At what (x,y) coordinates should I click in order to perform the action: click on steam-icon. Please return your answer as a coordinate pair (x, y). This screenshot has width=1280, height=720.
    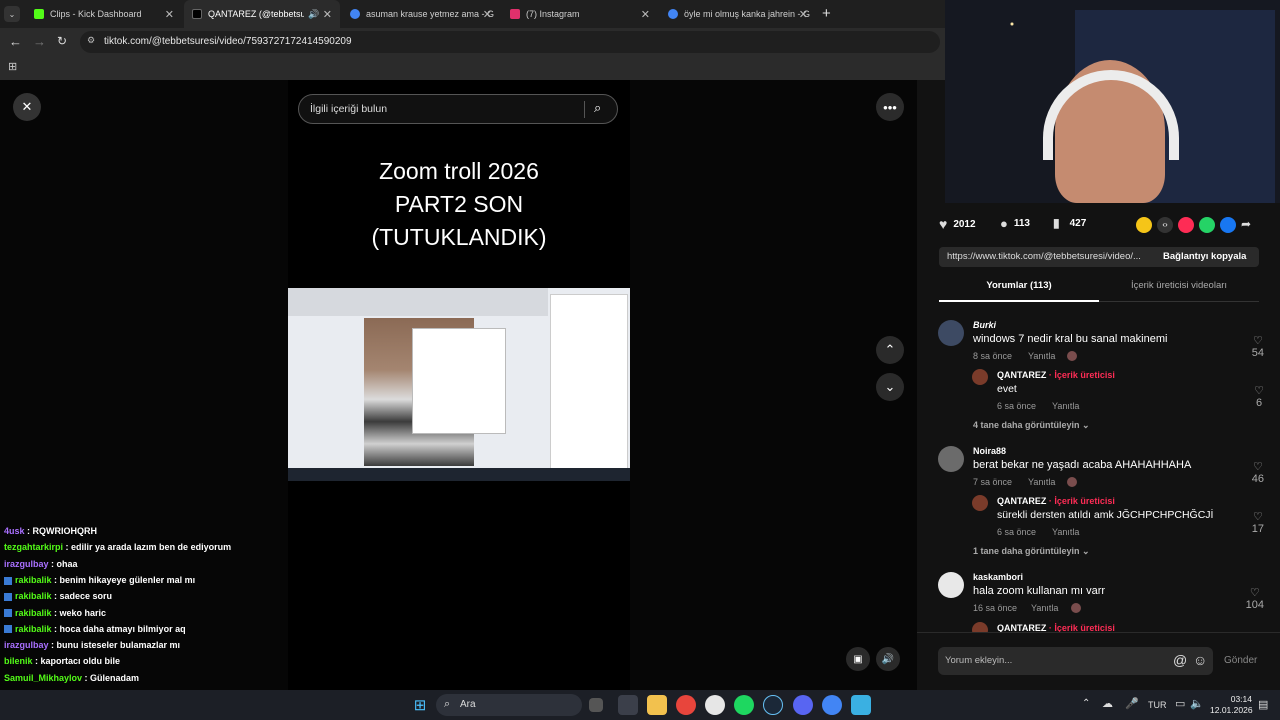
    Looking at the image, I should click on (773, 705).